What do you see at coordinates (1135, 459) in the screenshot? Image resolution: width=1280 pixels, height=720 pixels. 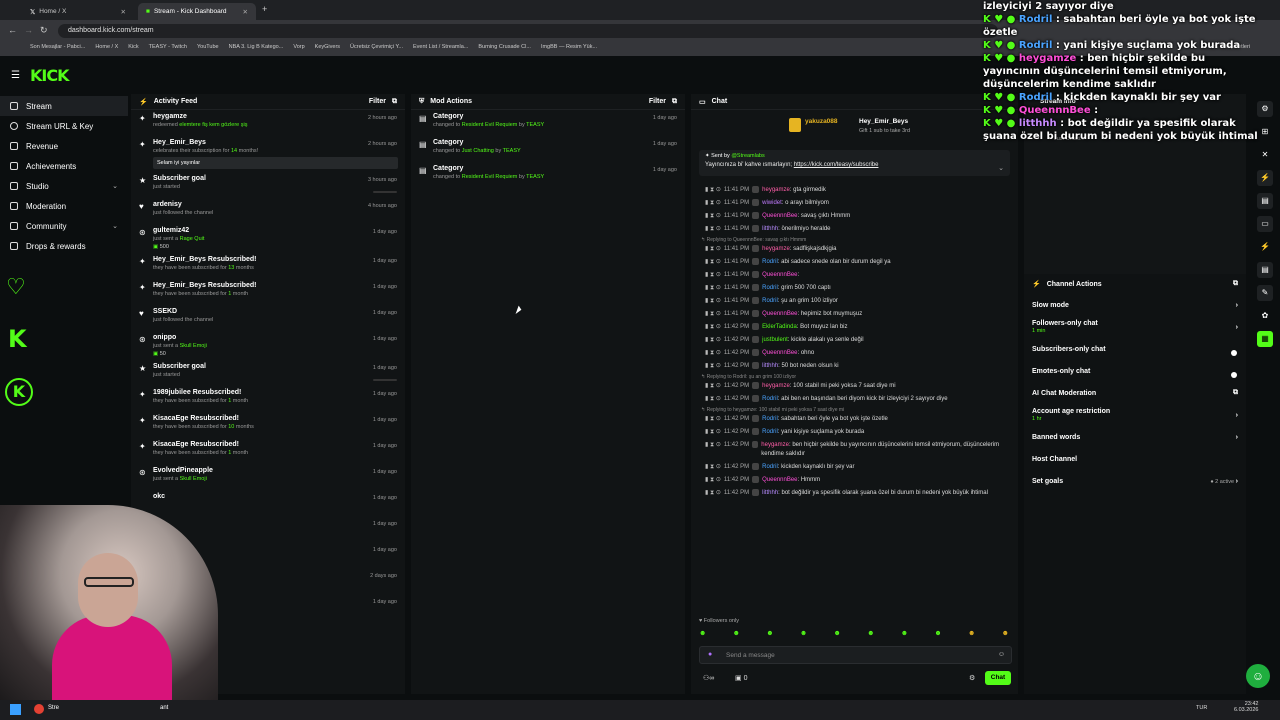 I see `channel-action-host-channel: Host Channel` at bounding box center [1135, 459].